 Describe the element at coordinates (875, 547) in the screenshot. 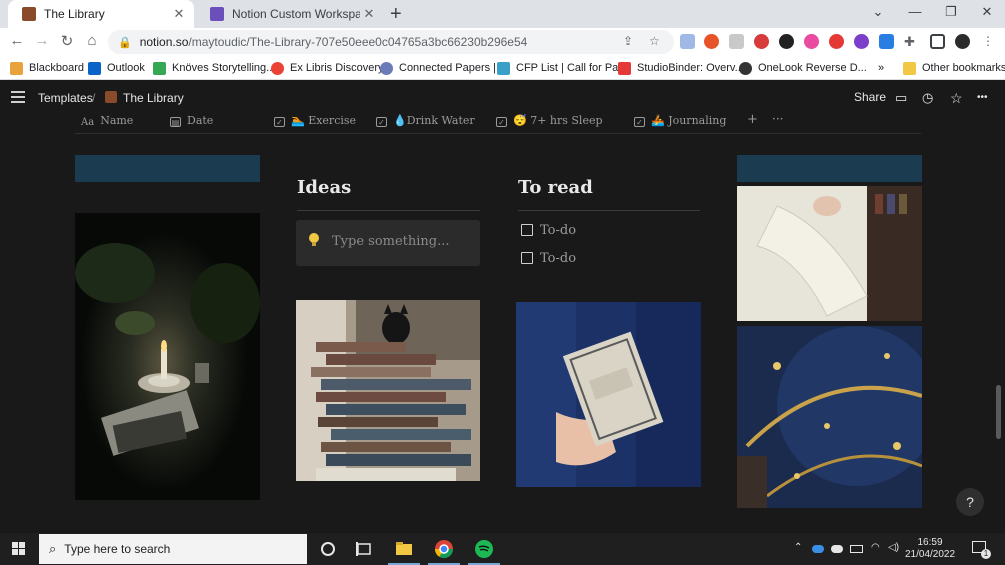

I see `wifi-icon: ◠` at that location.